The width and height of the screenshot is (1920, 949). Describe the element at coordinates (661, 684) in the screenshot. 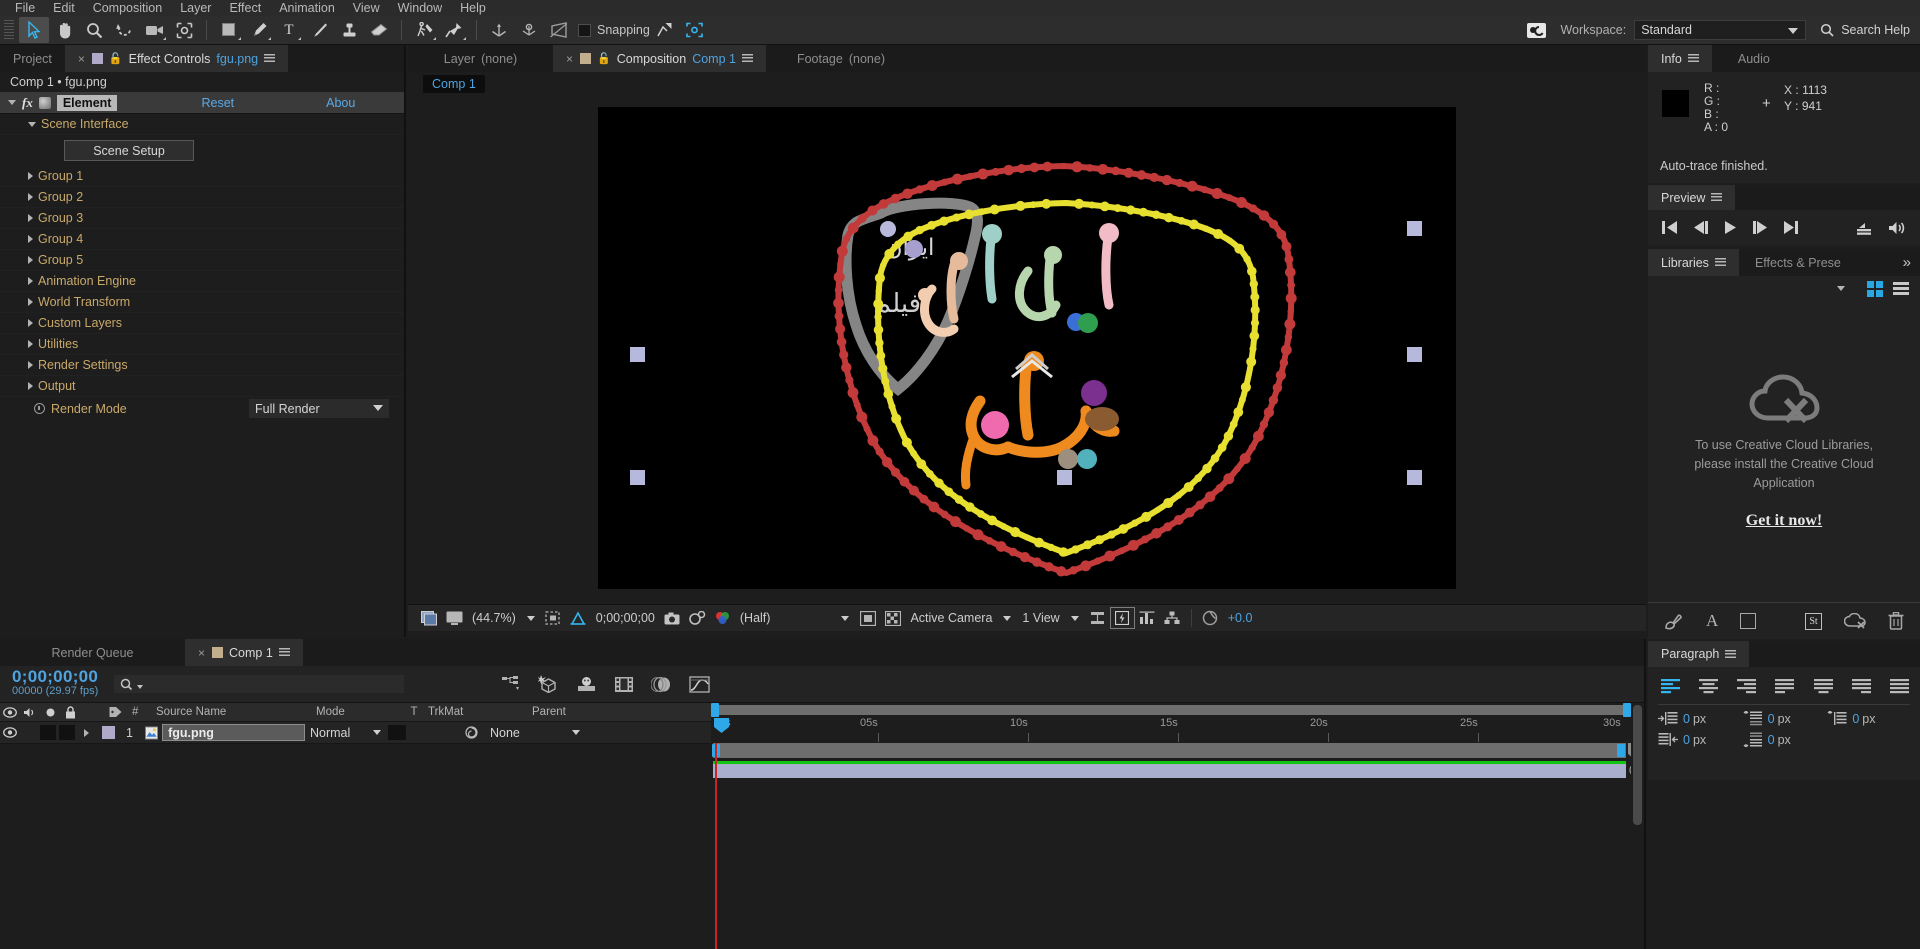

I see `motion-blur-icon` at that location.